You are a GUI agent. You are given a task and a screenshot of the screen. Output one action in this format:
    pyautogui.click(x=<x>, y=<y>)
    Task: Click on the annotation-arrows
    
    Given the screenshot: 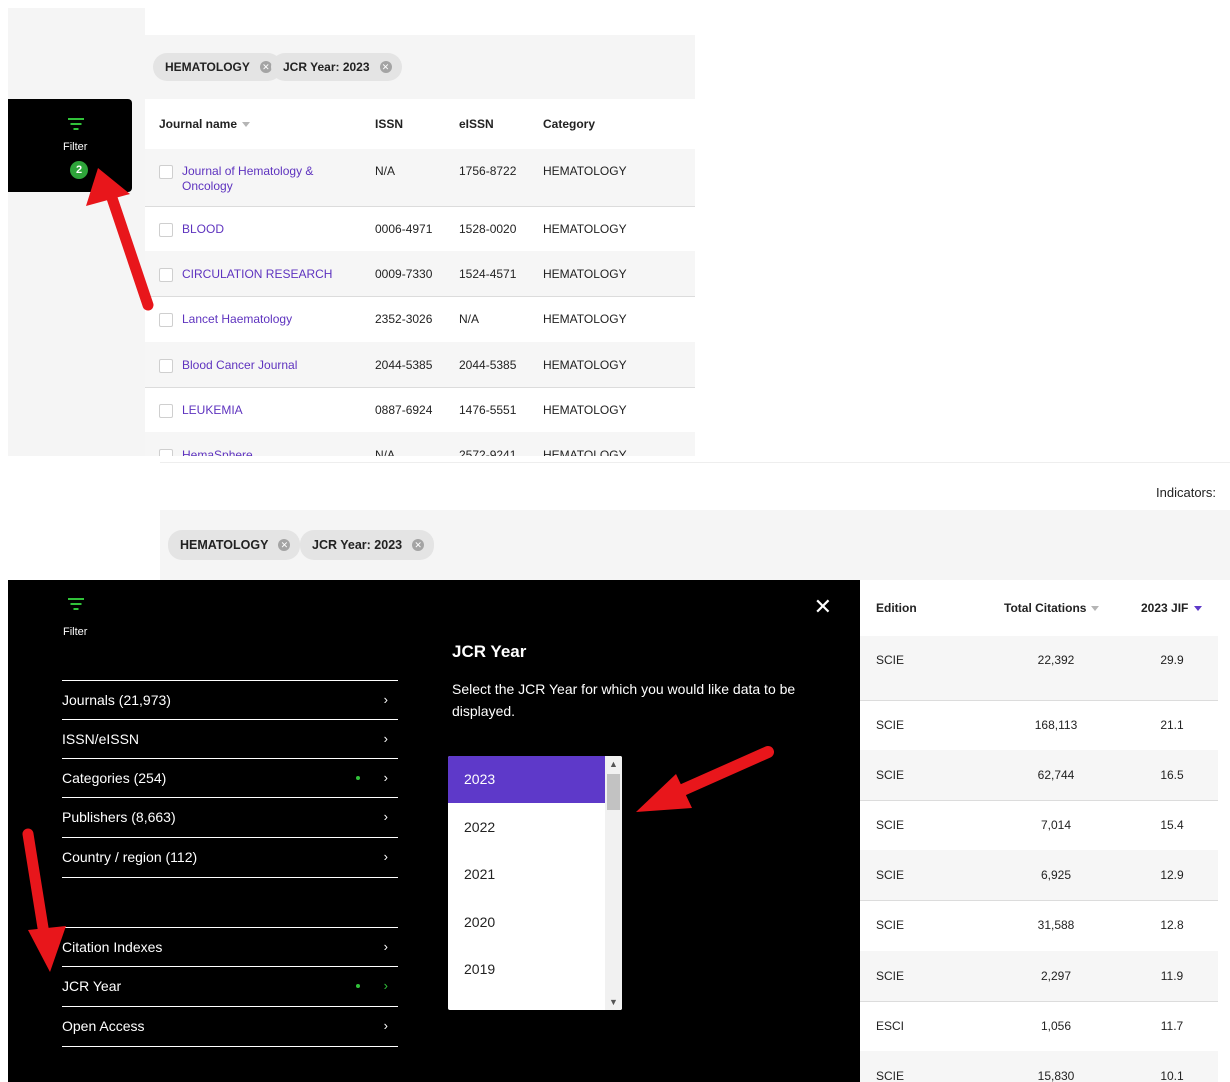 What is the action you would take?
    pyautogui.click(x=398, y=859)
    